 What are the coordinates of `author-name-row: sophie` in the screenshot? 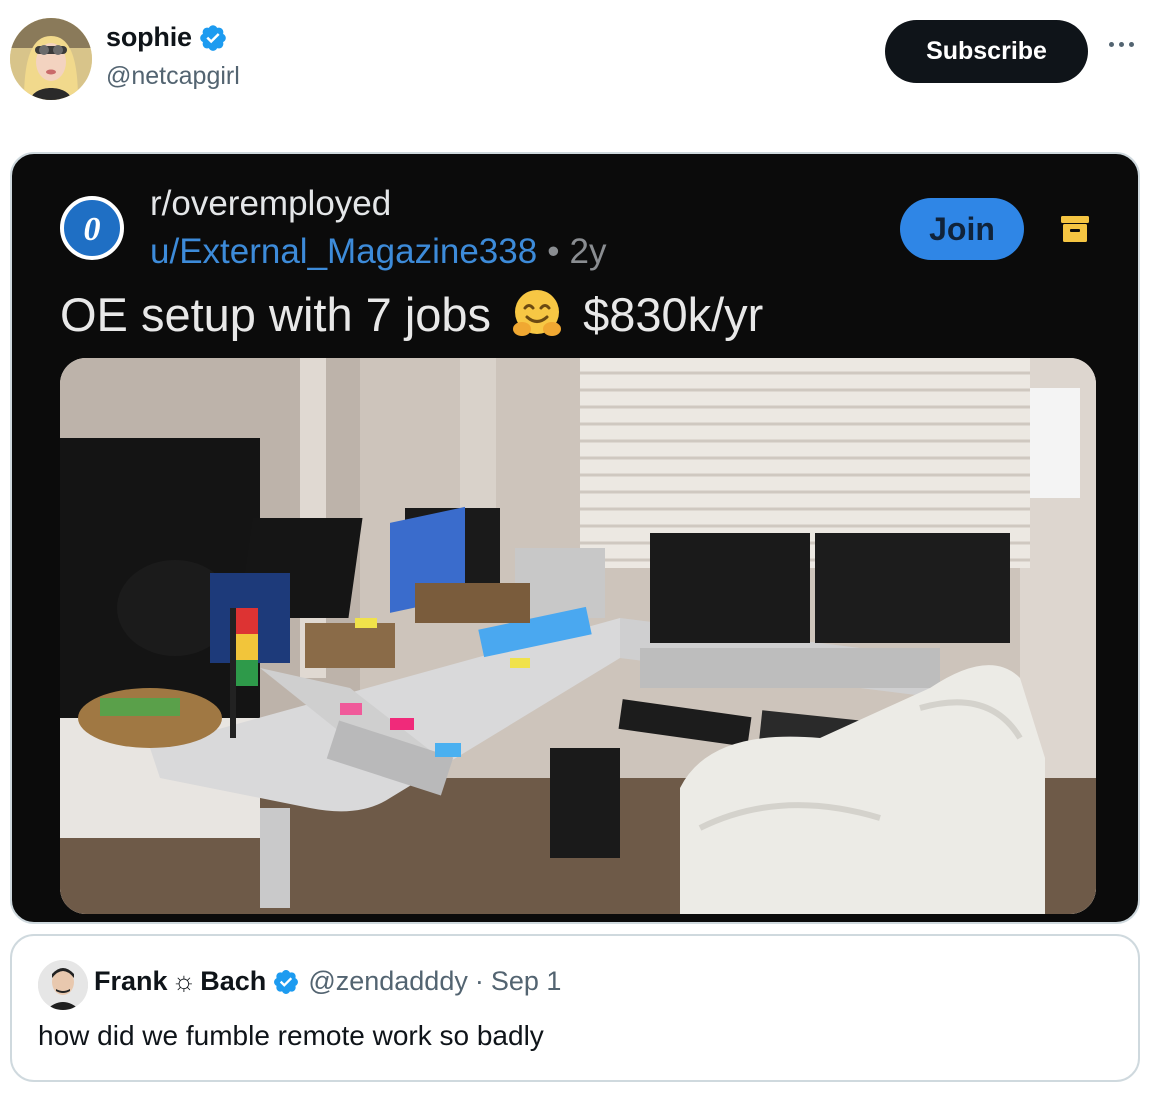 It's located at (167, 37).